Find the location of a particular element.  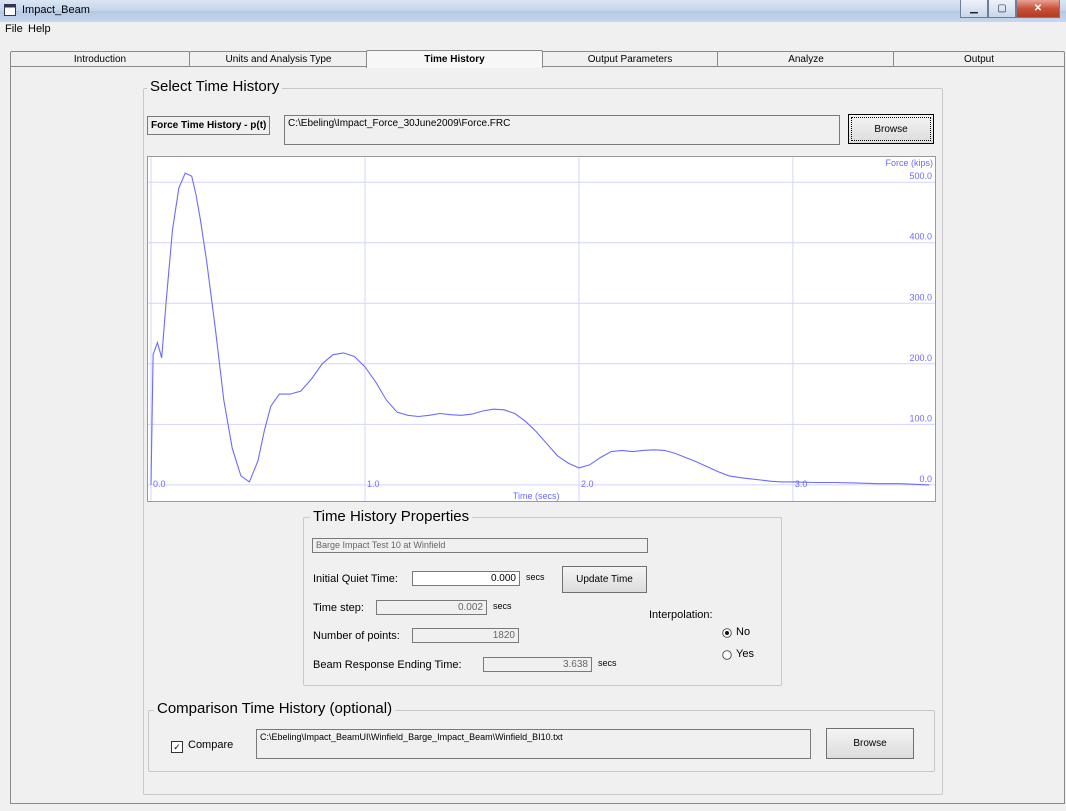

compare-label: Compare is located at coordinates (210, 745).